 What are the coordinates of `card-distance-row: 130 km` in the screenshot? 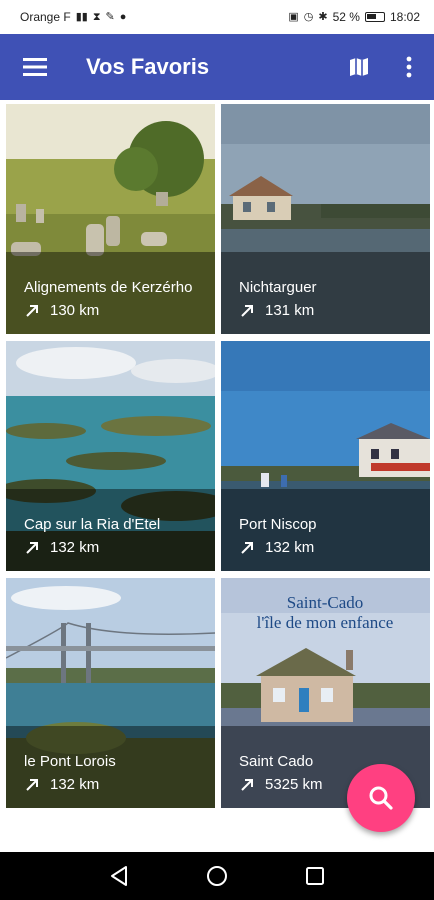 It's located at (114, 311).